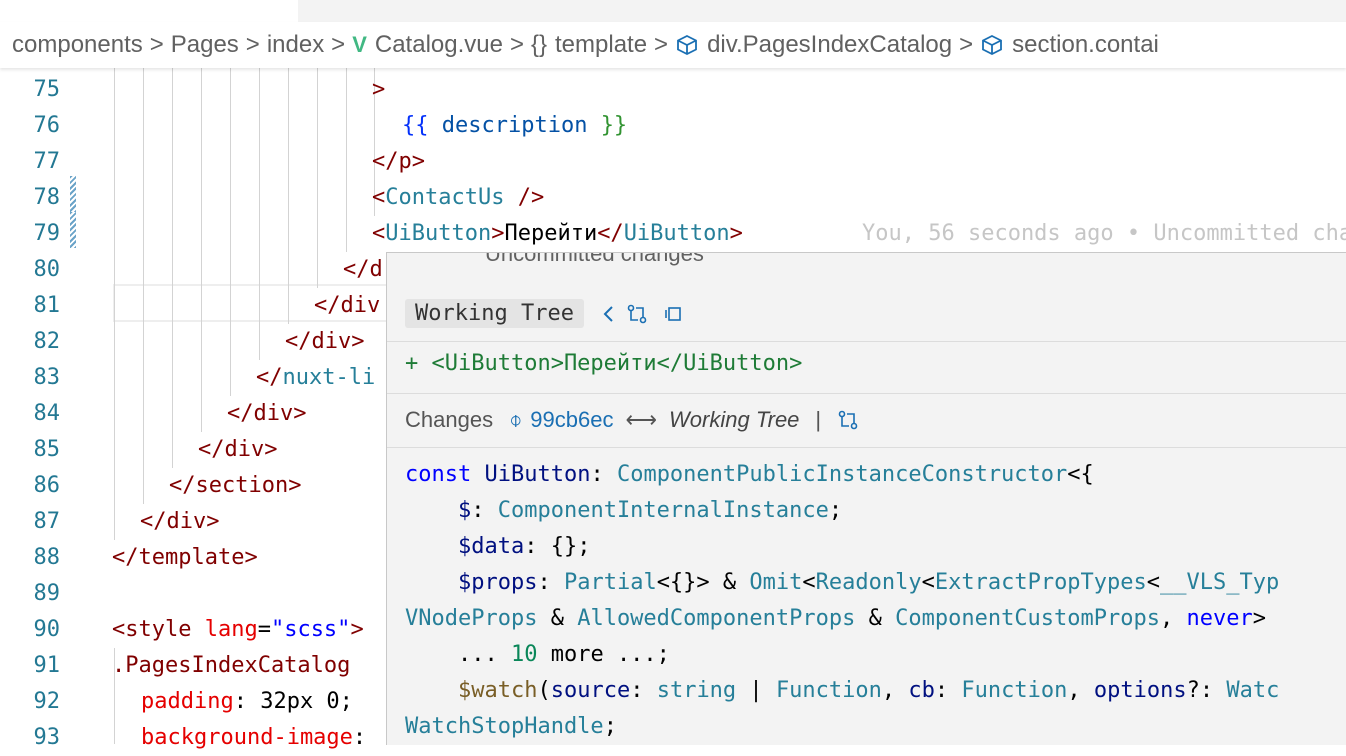  Describe the element at coordinates (601, 44) in the screenshot. I see `breadcrumb-label: template` at that location.